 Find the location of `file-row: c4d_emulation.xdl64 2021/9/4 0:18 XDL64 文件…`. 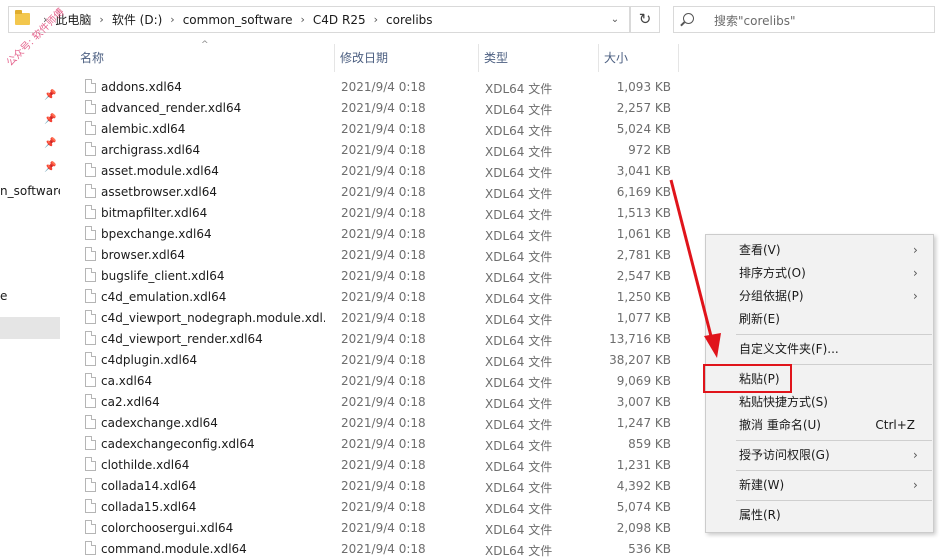

file-row: c4d_emulation.xdl64 2021/9/4 0:18 XDL64 文件… is located at coordinates (377, 297).